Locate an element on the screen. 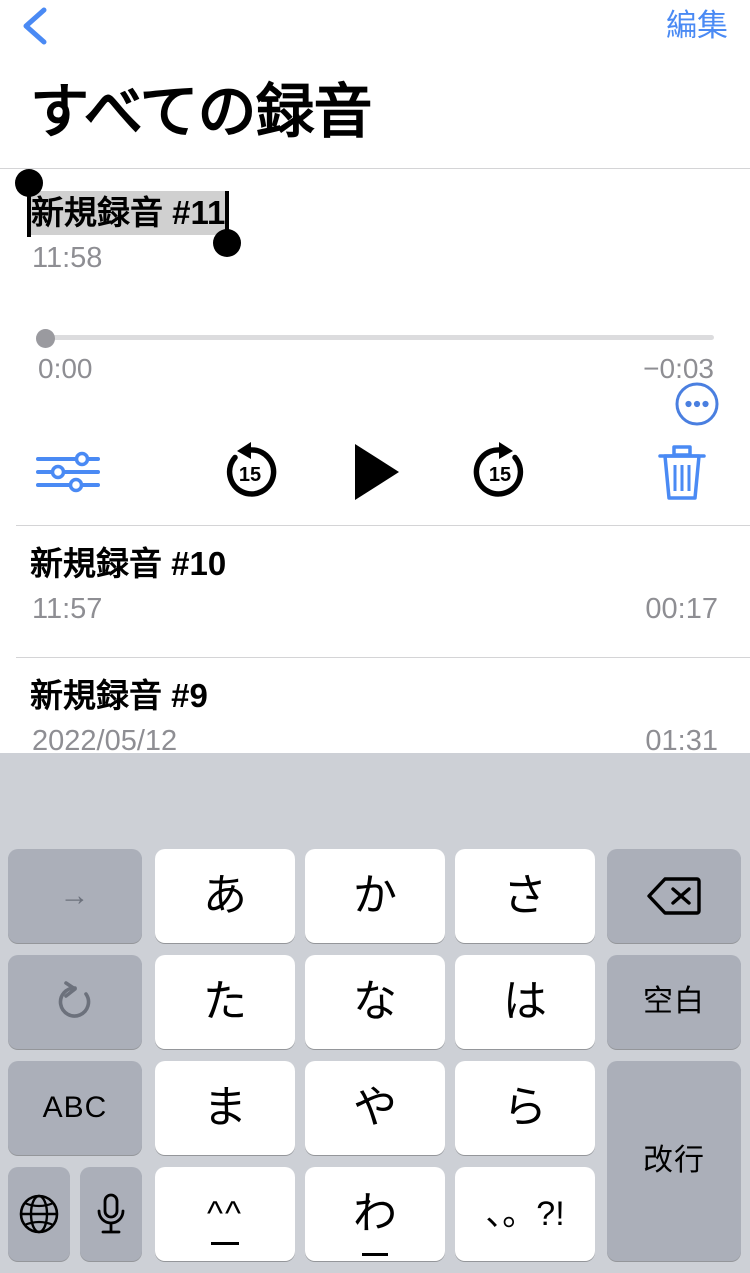  key-ka: か is located at coordinates (375, 896).